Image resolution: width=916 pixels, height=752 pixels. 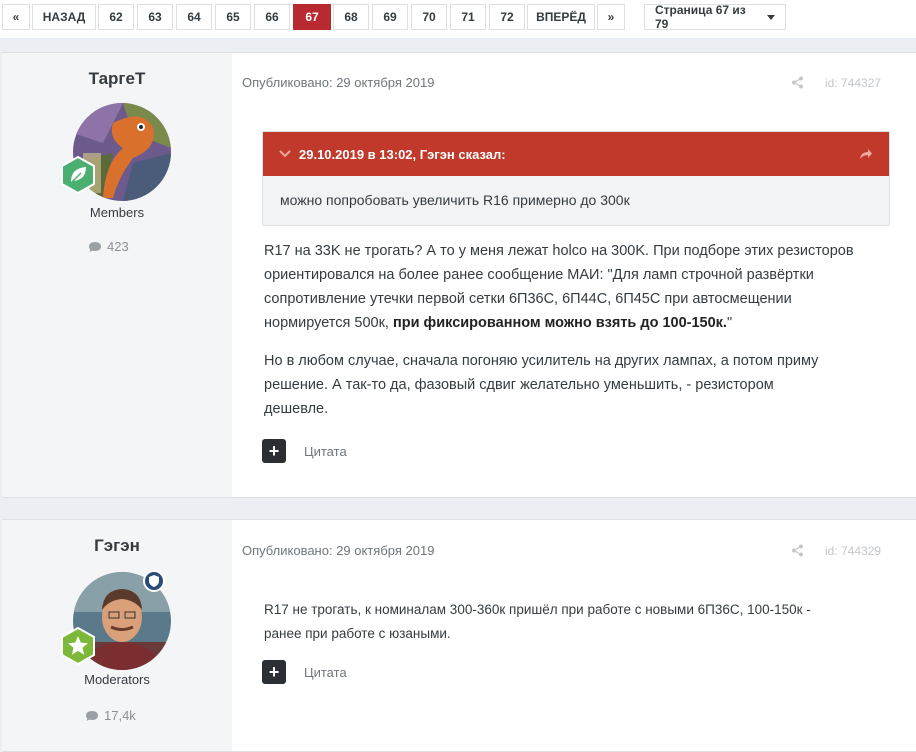 I want to click on reply-arrow-icon, so click(x=866, y=154).